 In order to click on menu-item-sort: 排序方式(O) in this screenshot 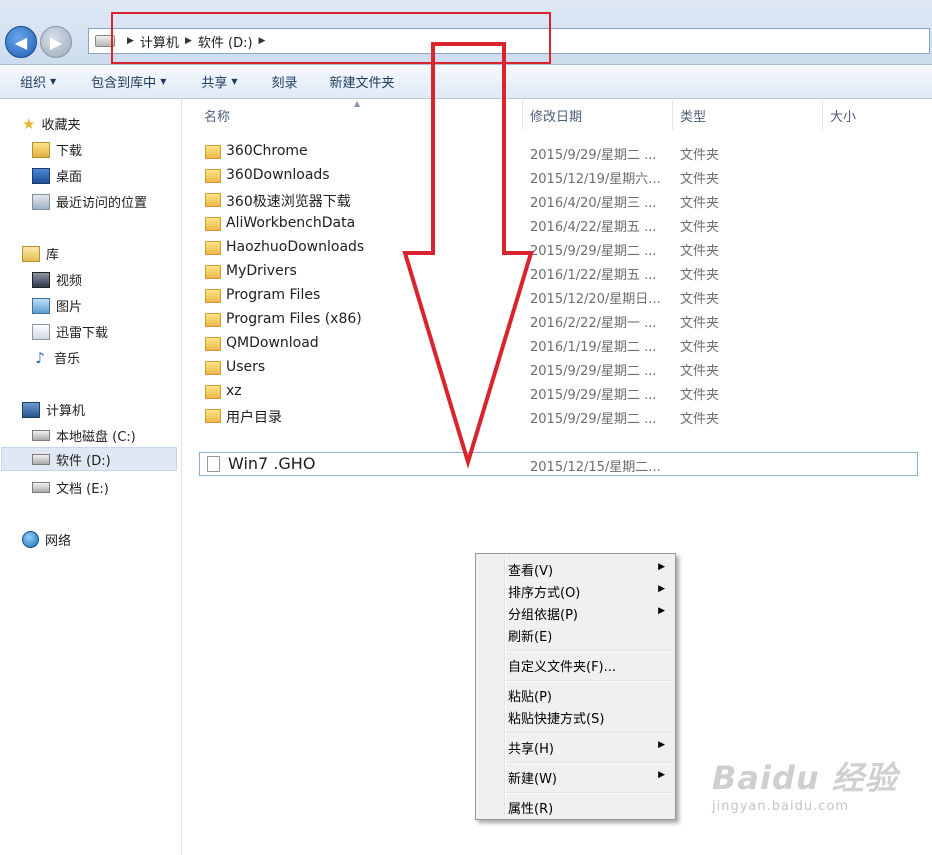, I will do `click(544, 591)`.